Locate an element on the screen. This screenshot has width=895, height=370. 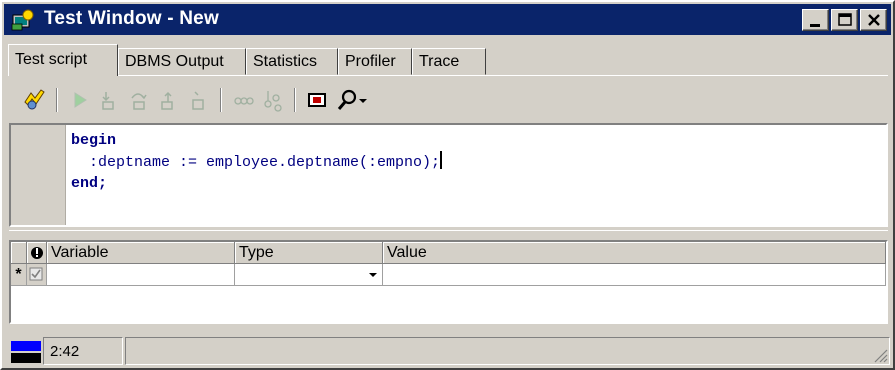
type-dropdown-icon is located at coordinates (373, 274).